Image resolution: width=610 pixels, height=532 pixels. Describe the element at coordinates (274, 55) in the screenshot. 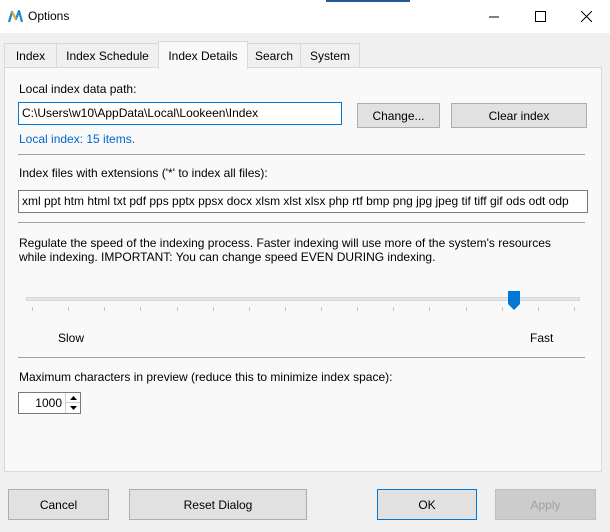

I see `tab-search: Search` at that location.